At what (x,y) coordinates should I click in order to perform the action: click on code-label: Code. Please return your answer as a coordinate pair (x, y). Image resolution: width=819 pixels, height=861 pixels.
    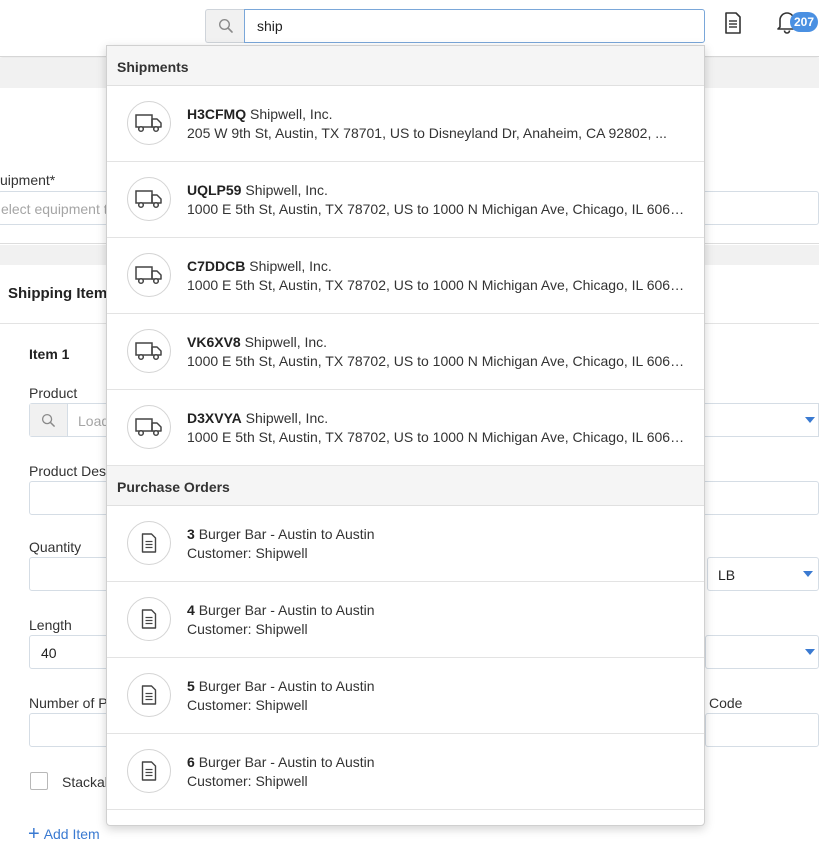
    Looking at the image, I should click on (726, 703).